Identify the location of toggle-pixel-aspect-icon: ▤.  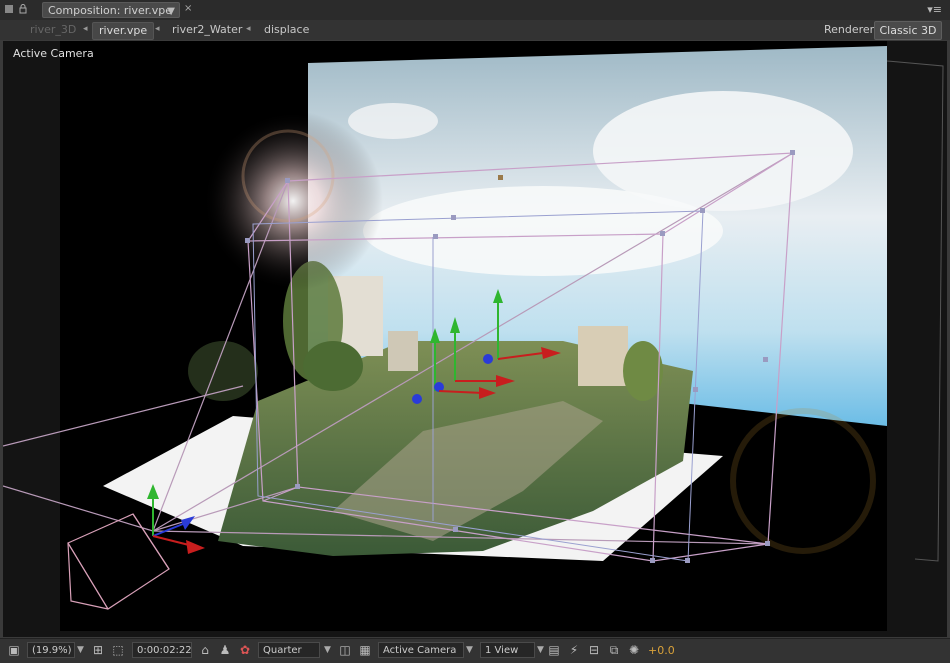
(554, 650).